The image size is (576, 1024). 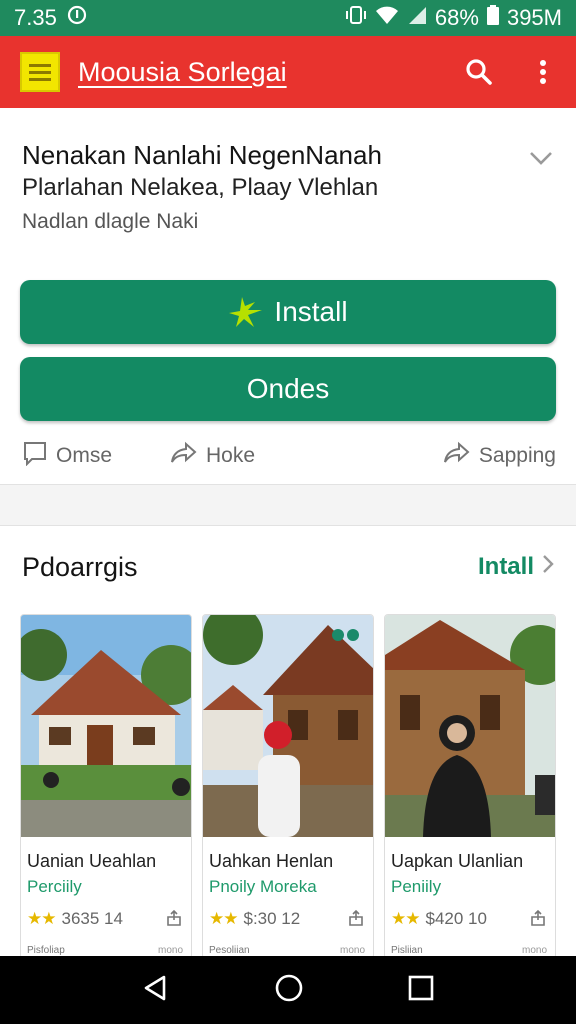 What do you see at coordinates (517, 455) in the screenshot?
I see `sharing-label: Sapping` at bounding box center [517, 455].